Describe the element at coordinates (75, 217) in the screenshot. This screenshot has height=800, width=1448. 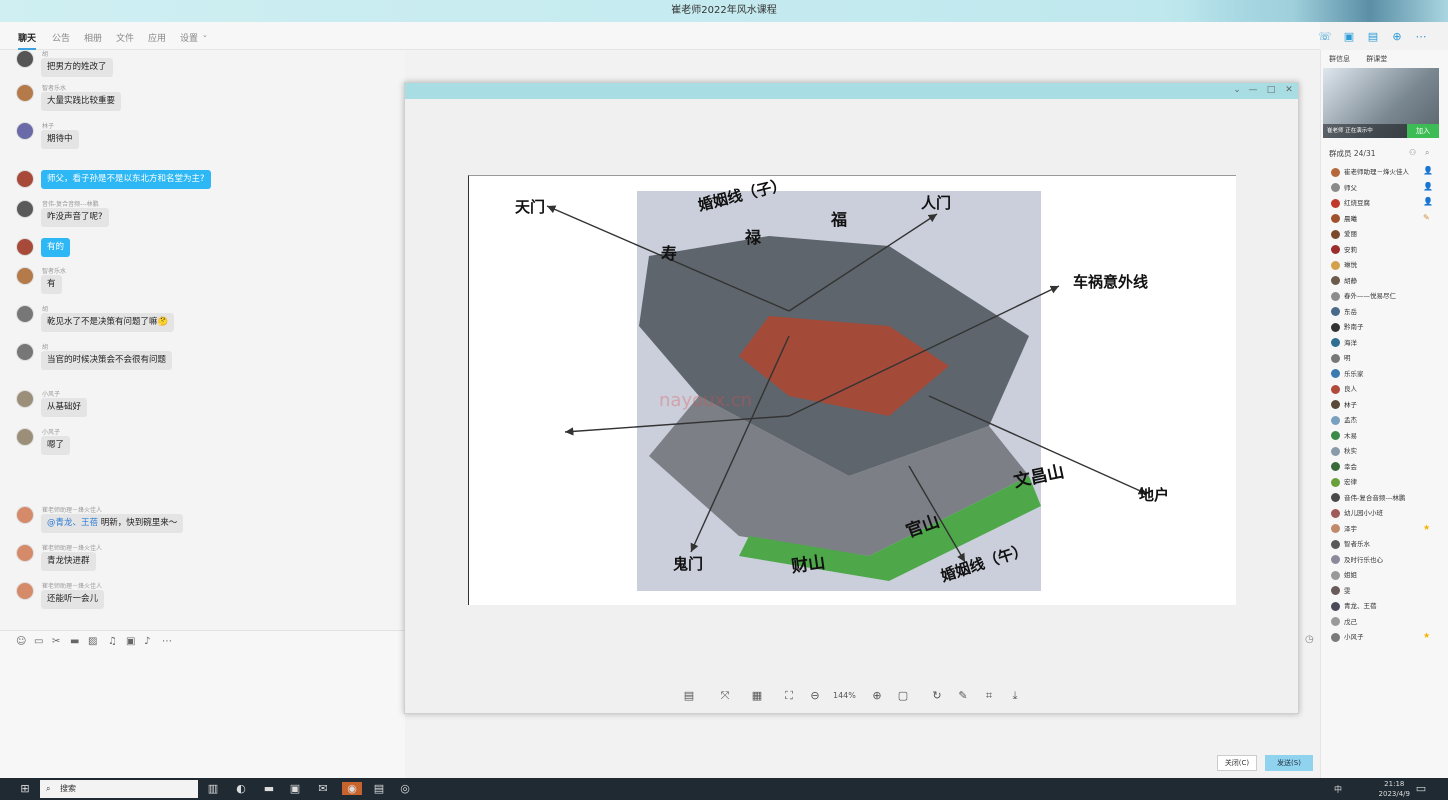
I see `message-bubble: 咋没声音了呢?` at that location.